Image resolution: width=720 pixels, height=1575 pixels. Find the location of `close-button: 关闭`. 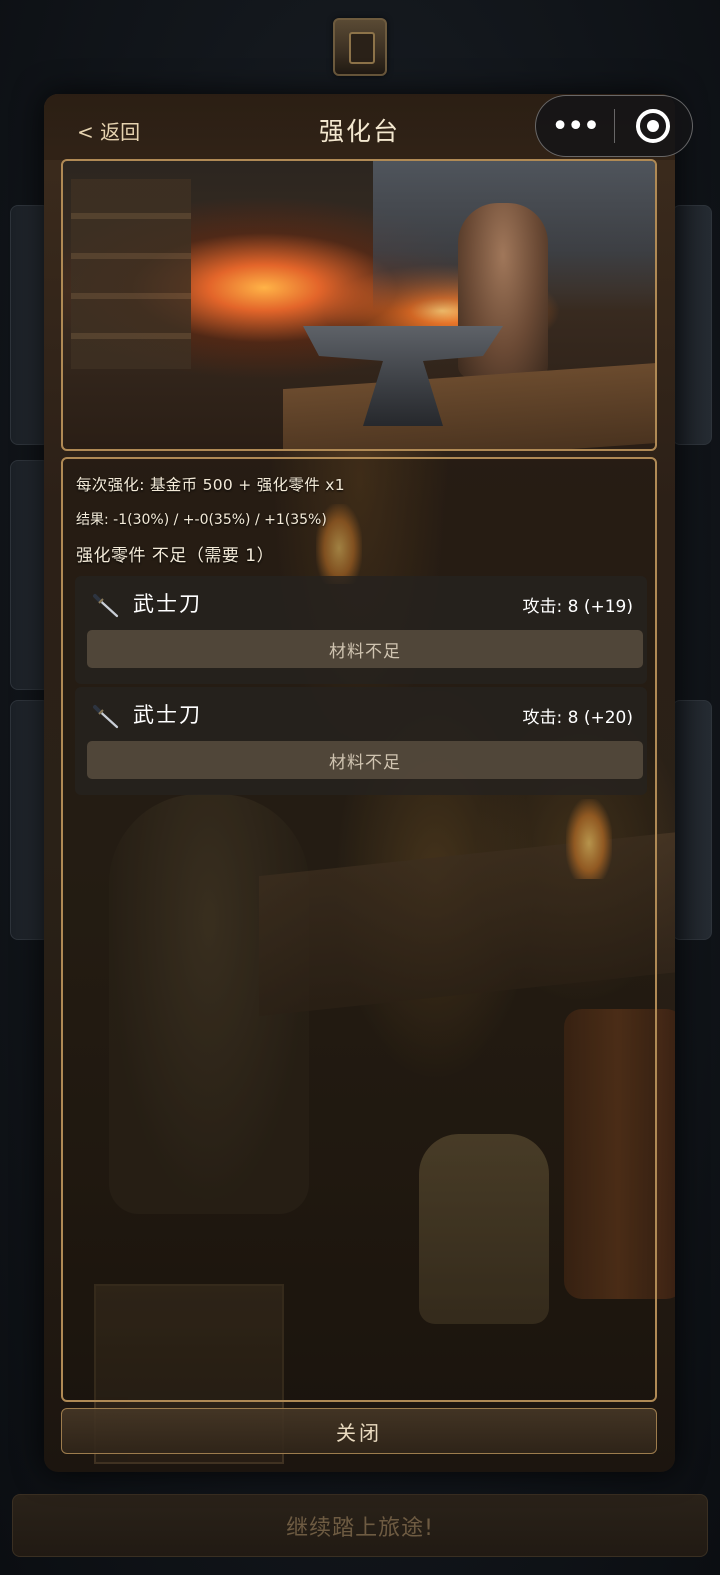

close-button: 关闭 is located at coordinates (359, 1431).